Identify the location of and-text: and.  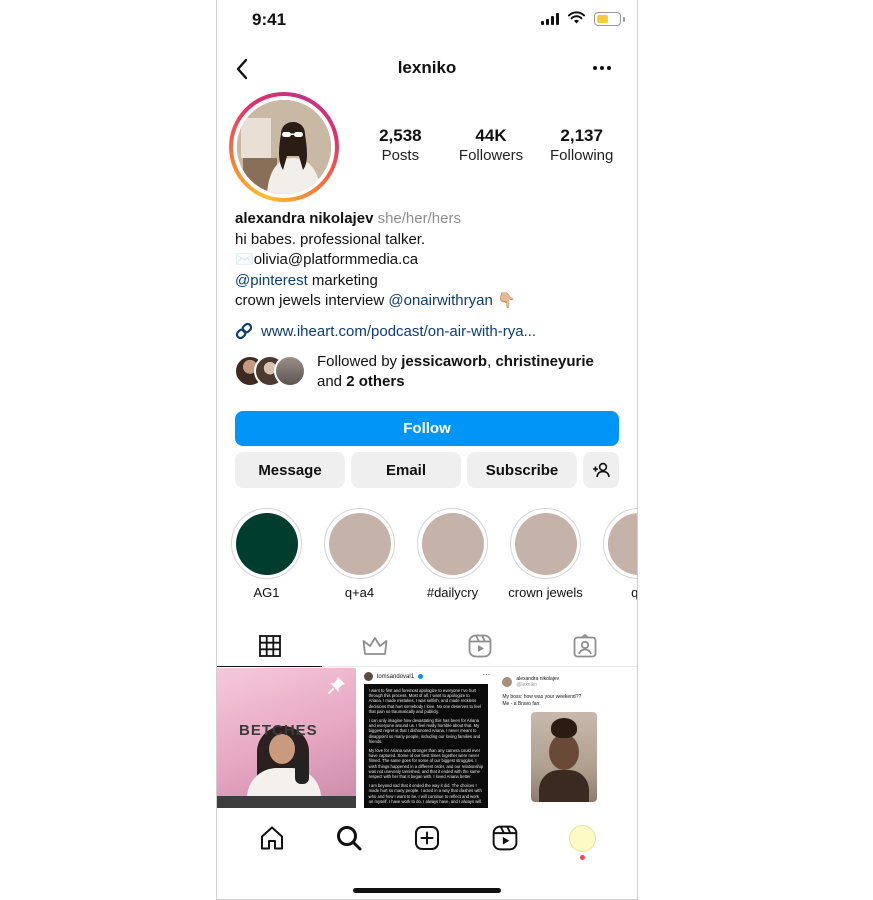
(332, 381).